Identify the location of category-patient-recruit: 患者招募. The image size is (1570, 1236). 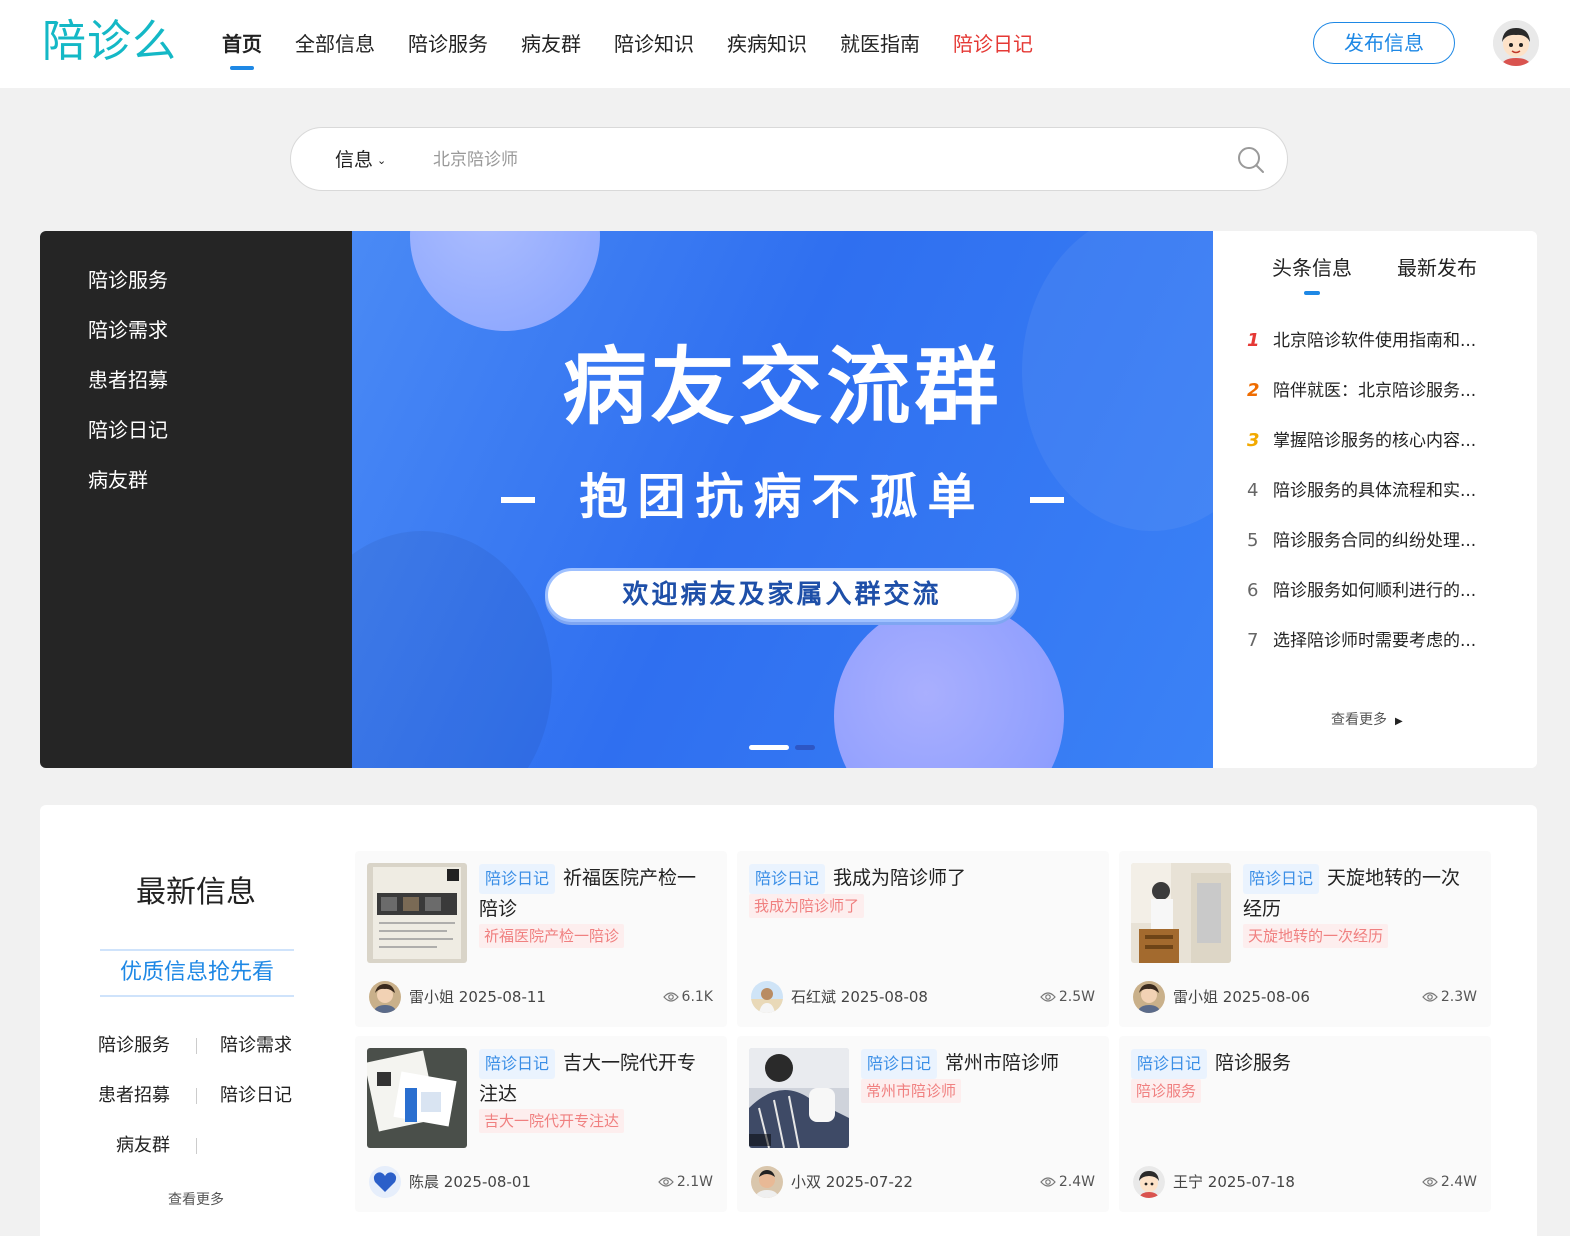
(128, 380).